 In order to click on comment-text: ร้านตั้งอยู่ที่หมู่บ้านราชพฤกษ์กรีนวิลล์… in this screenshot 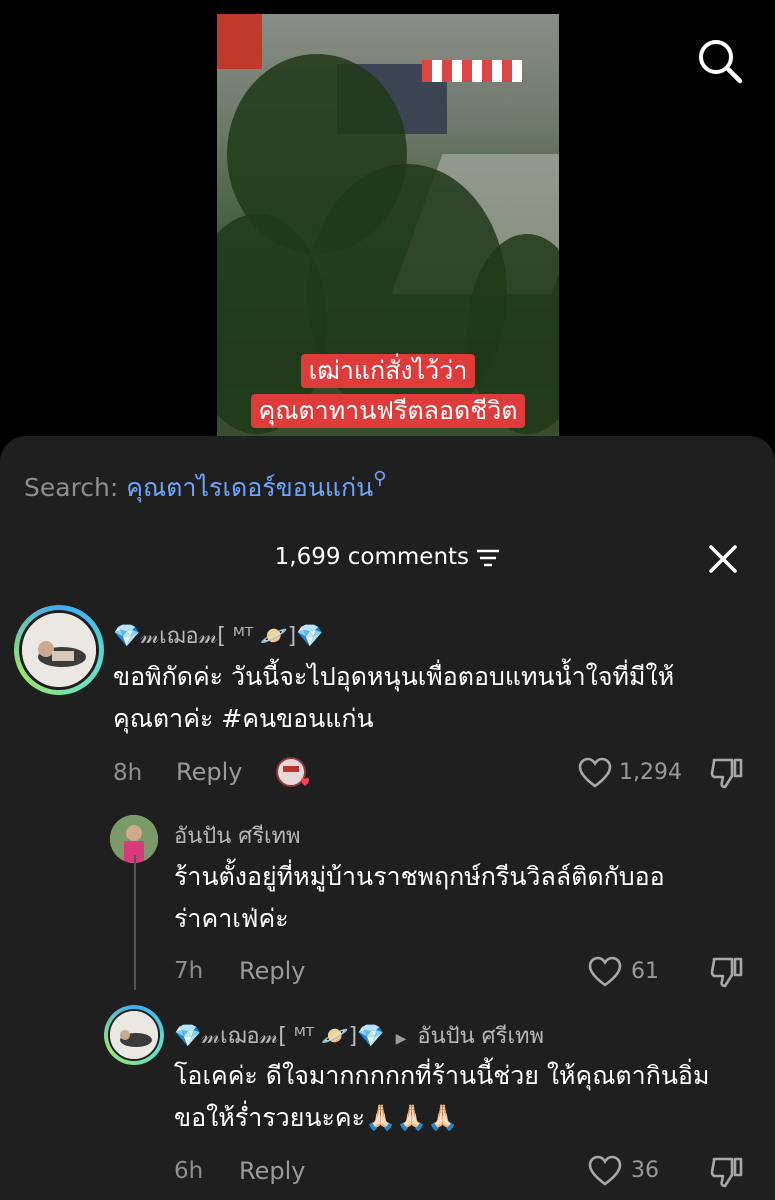, I will do `click(419, 898)`.